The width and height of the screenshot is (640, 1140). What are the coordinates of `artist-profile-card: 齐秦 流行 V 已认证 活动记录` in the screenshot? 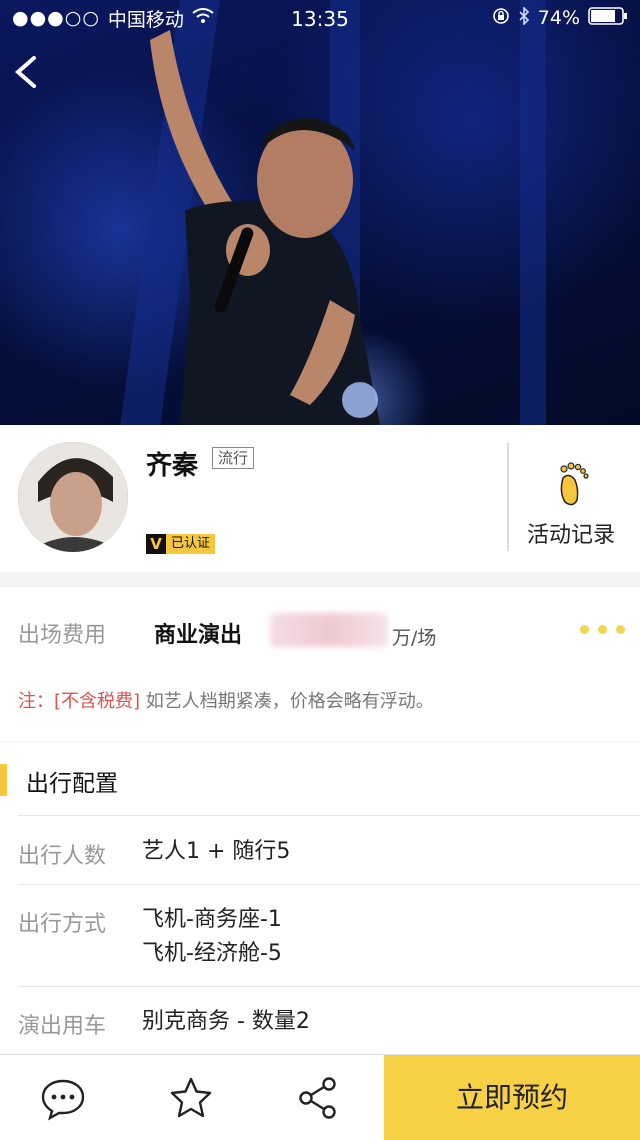 It's located at (320, 498).